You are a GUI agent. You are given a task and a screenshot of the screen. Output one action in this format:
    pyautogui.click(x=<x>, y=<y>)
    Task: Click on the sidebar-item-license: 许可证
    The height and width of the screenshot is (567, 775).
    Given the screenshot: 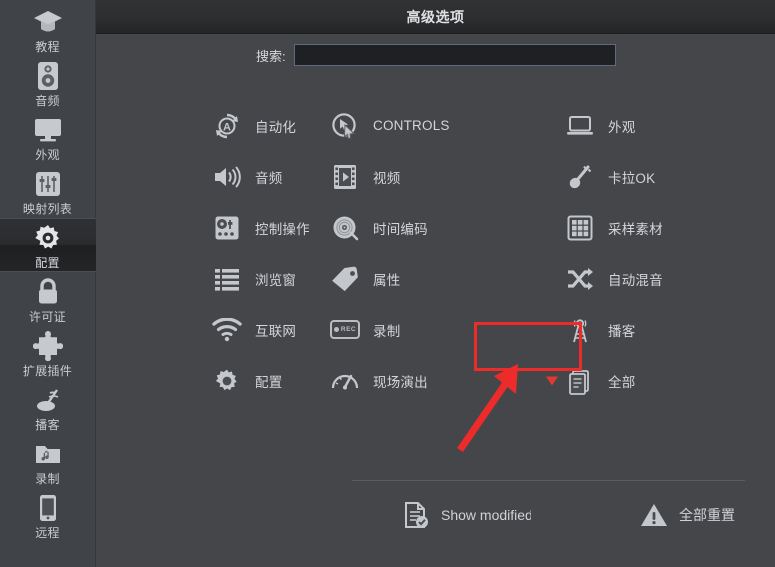 What is the action you would take?
    pyautogui.click(x=48, y=299)
    